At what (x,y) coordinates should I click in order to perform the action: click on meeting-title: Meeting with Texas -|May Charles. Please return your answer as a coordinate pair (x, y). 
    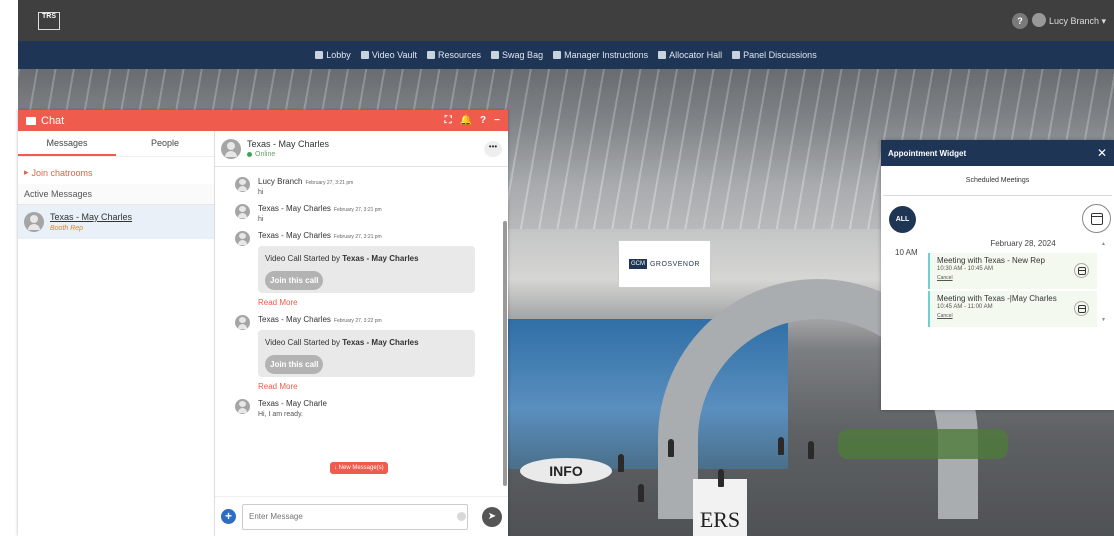
    Looking at the image, I should click on (997, 298).